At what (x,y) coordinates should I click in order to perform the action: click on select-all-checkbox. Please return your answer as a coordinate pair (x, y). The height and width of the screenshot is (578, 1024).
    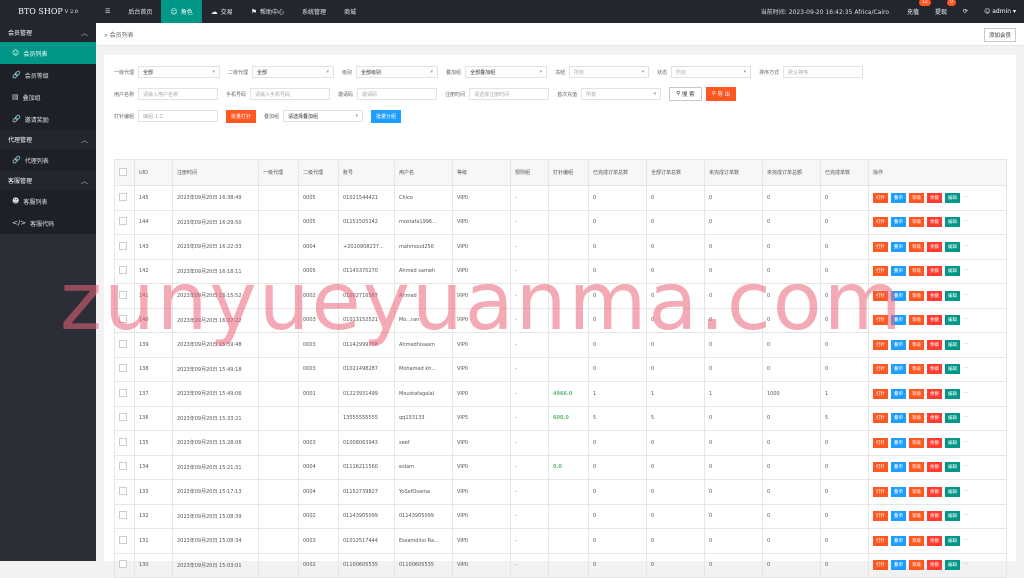
    Looking at the image, I should click on (124, 172).